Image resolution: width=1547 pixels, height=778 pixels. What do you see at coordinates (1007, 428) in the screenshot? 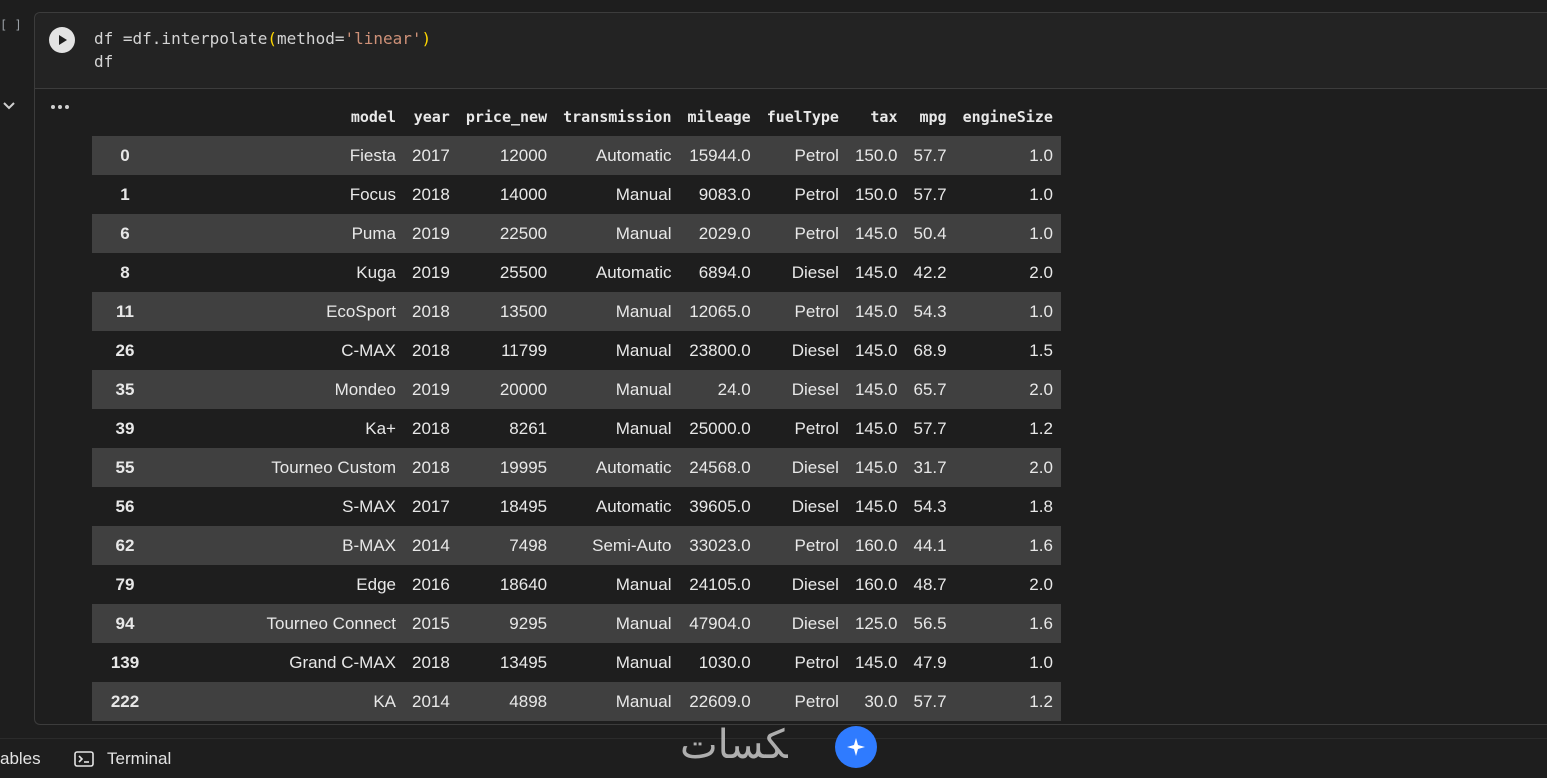
I see `table-cell: 1.2` at bounding box center [1007, 428].